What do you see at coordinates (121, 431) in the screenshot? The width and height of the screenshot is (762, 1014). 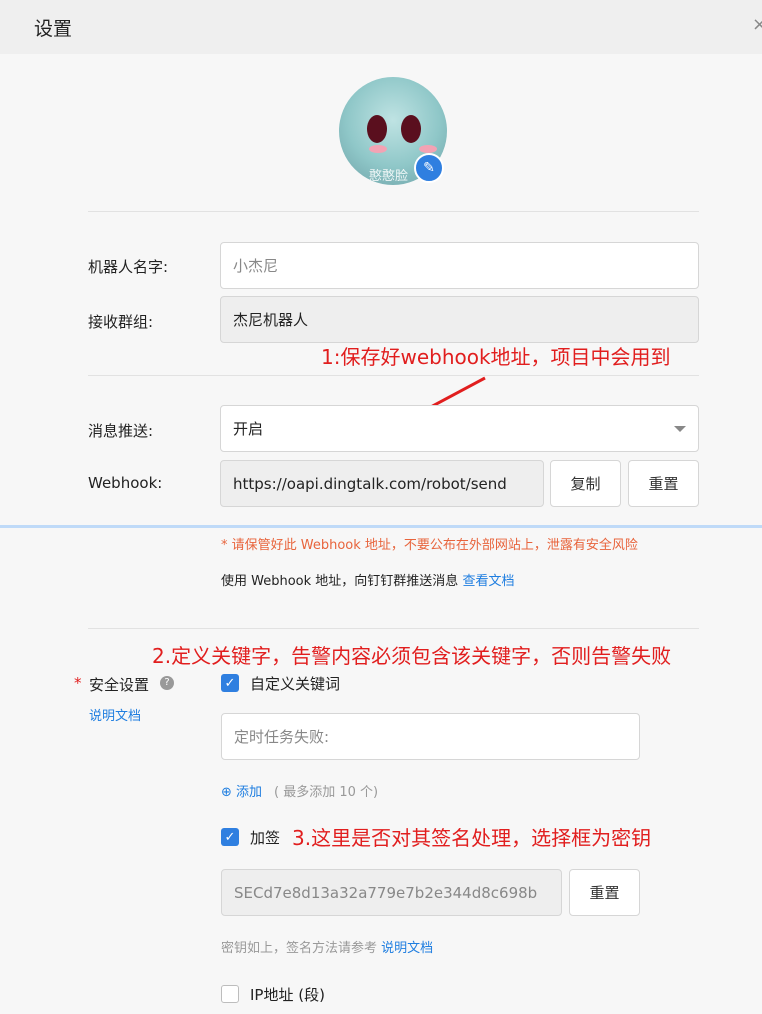 I see `push-label: 消息推送:` at bounding box center [121, 431].